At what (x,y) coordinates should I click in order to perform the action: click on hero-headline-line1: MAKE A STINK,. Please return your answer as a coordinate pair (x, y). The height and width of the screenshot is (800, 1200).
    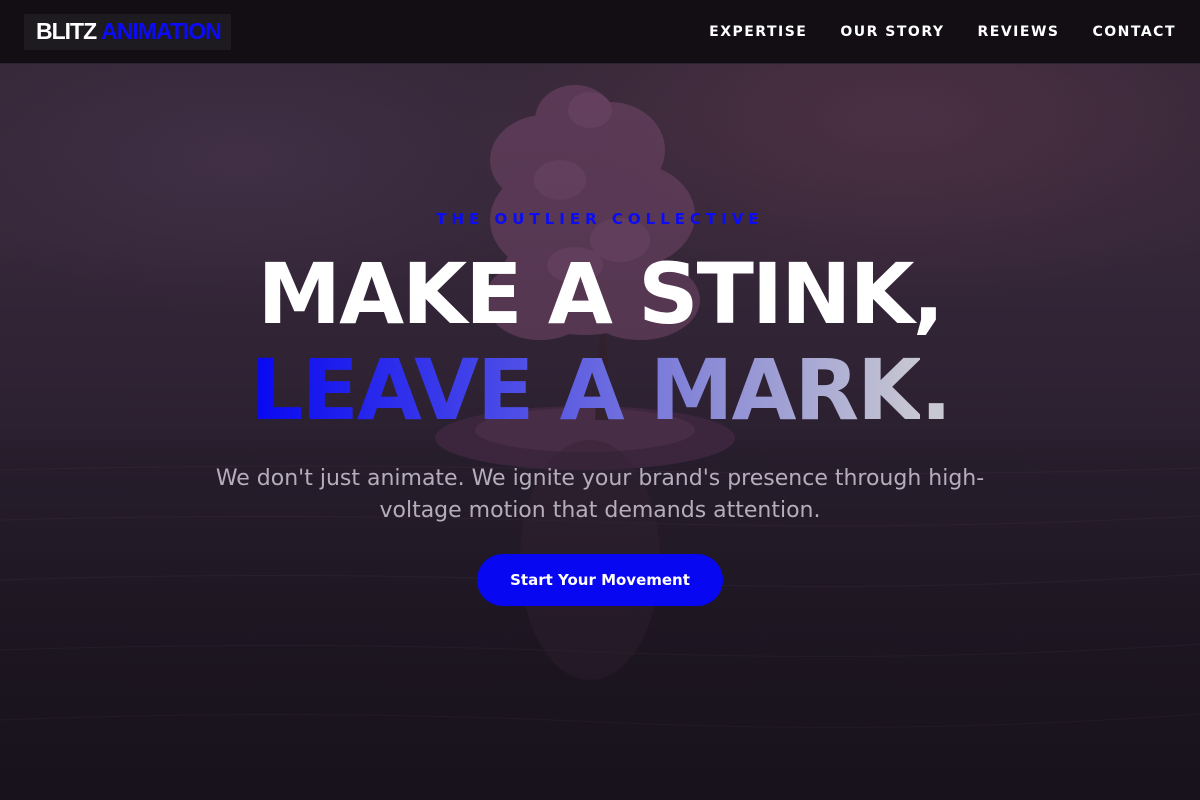
    Looking at the image, I should click on (601, 294).